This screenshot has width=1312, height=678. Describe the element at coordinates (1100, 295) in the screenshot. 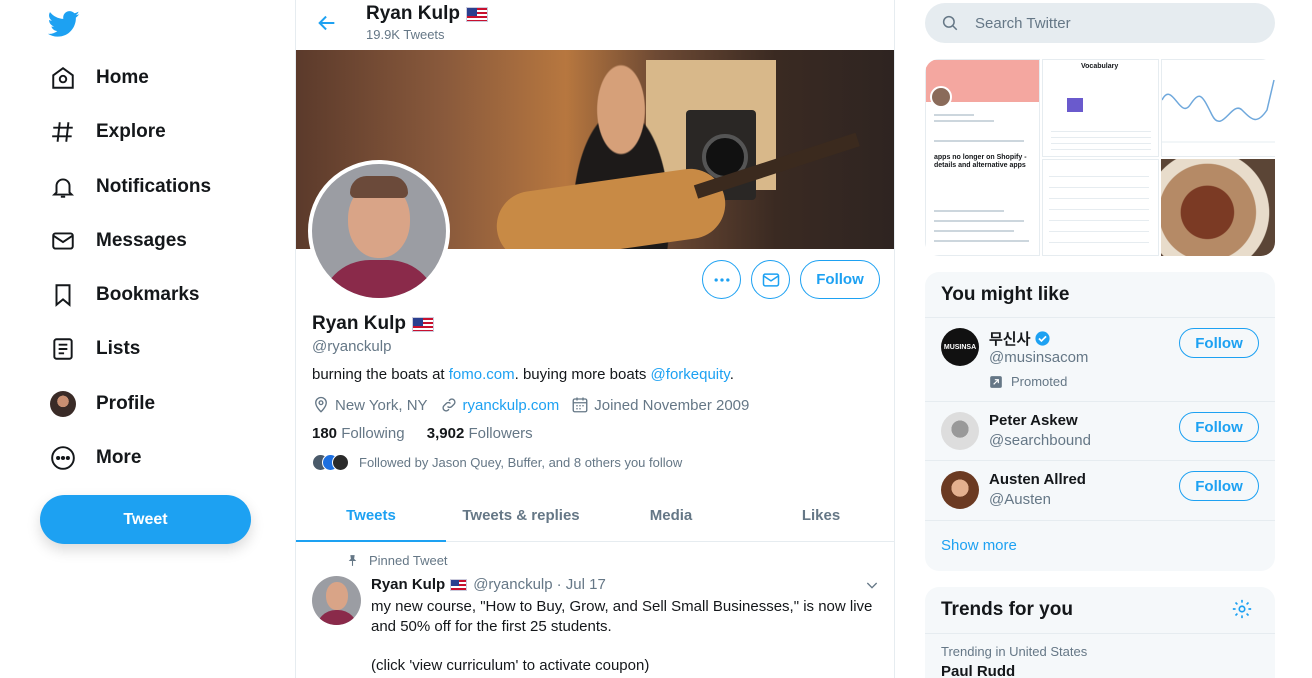

I see `panel-title: You might like` at that location.